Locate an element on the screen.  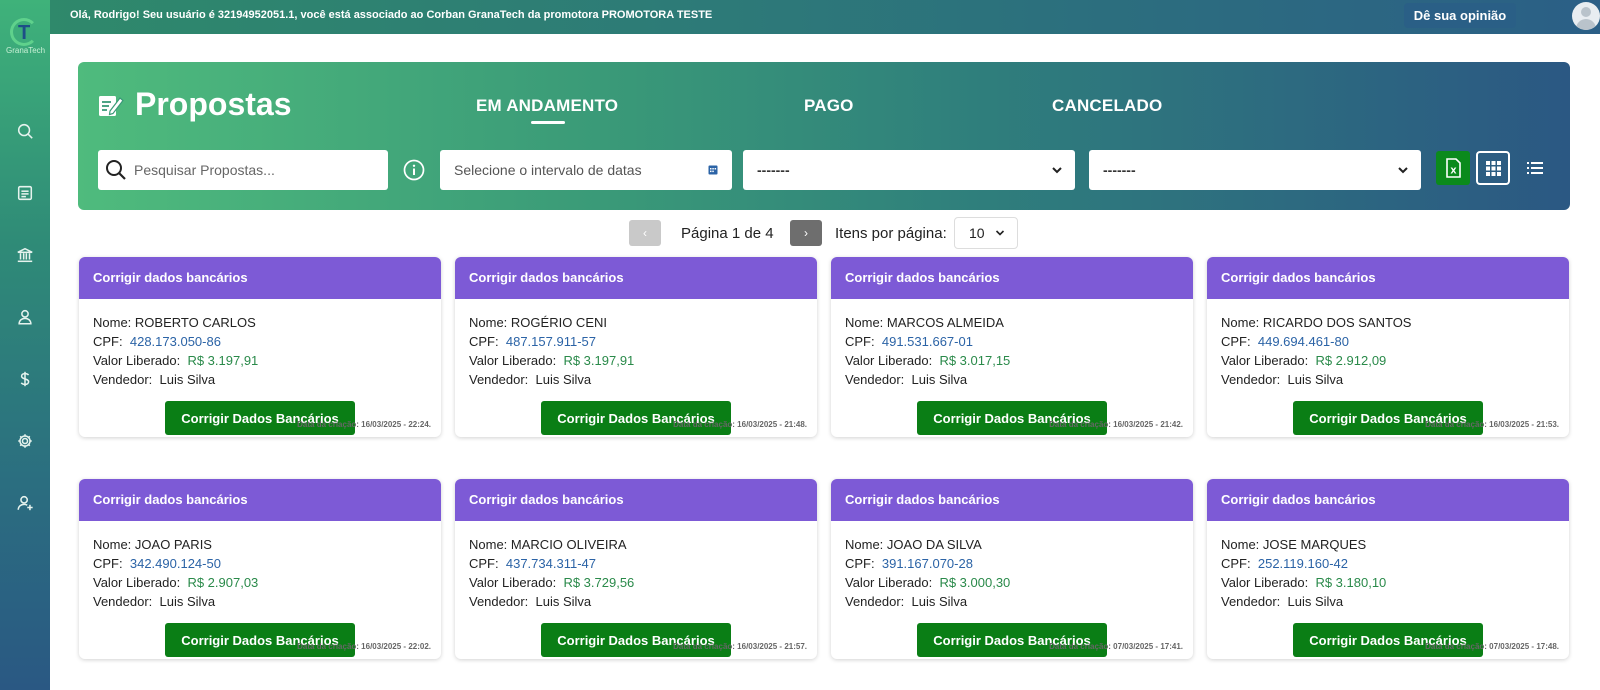
sidebar: T GranaTech is located at coordinates (25, 345).